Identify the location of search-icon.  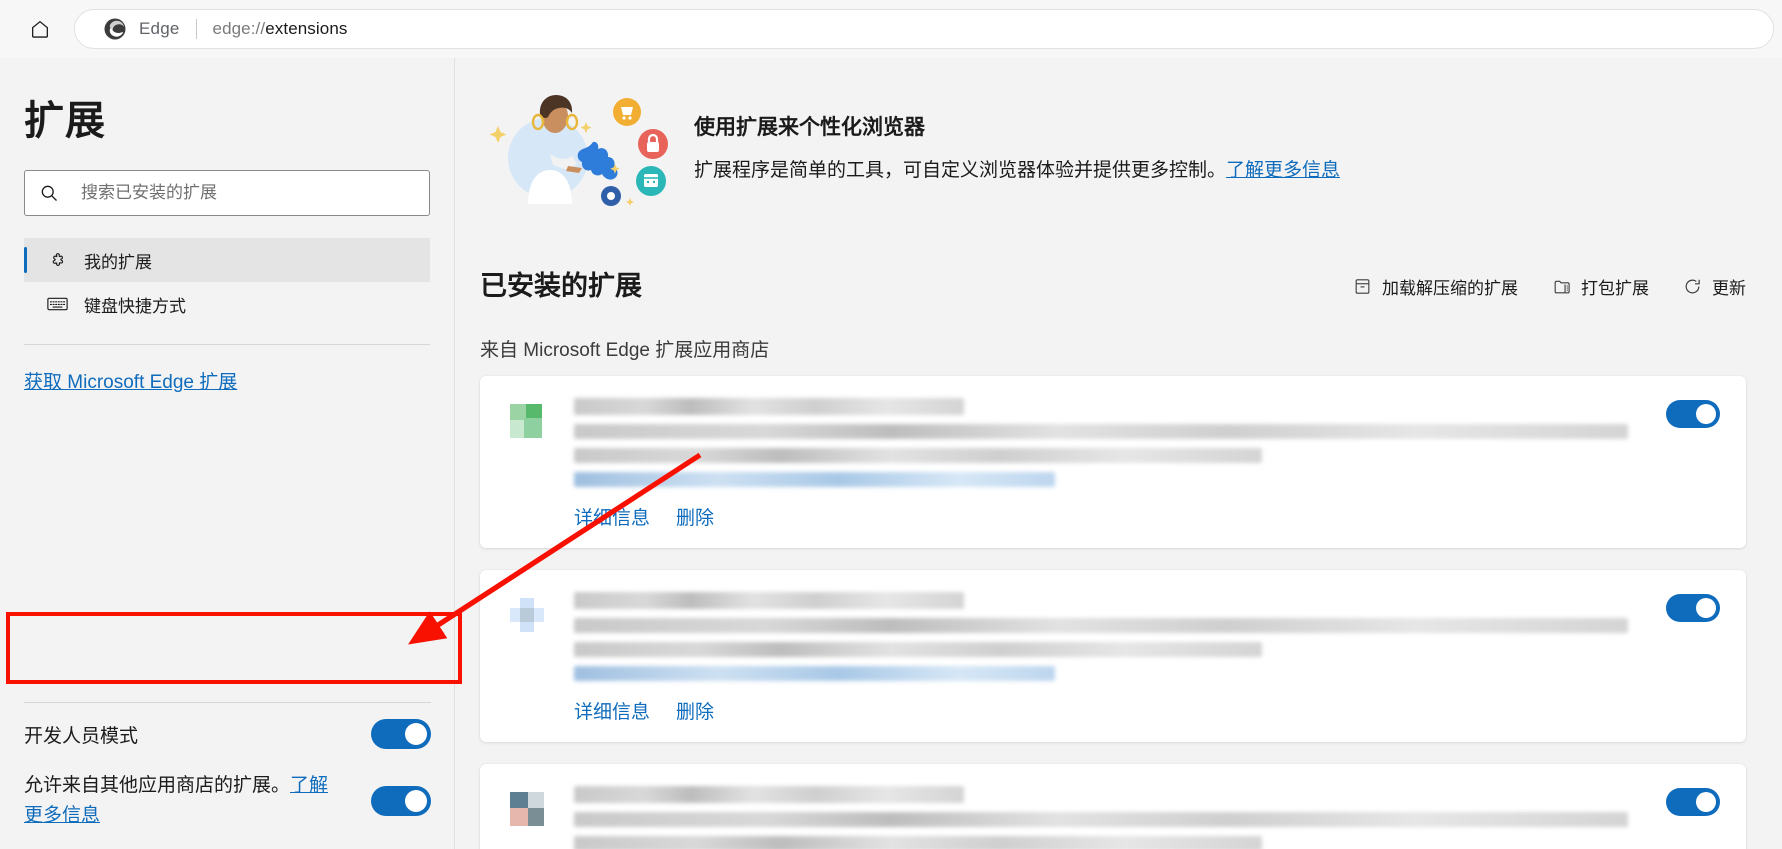
(49, 193).